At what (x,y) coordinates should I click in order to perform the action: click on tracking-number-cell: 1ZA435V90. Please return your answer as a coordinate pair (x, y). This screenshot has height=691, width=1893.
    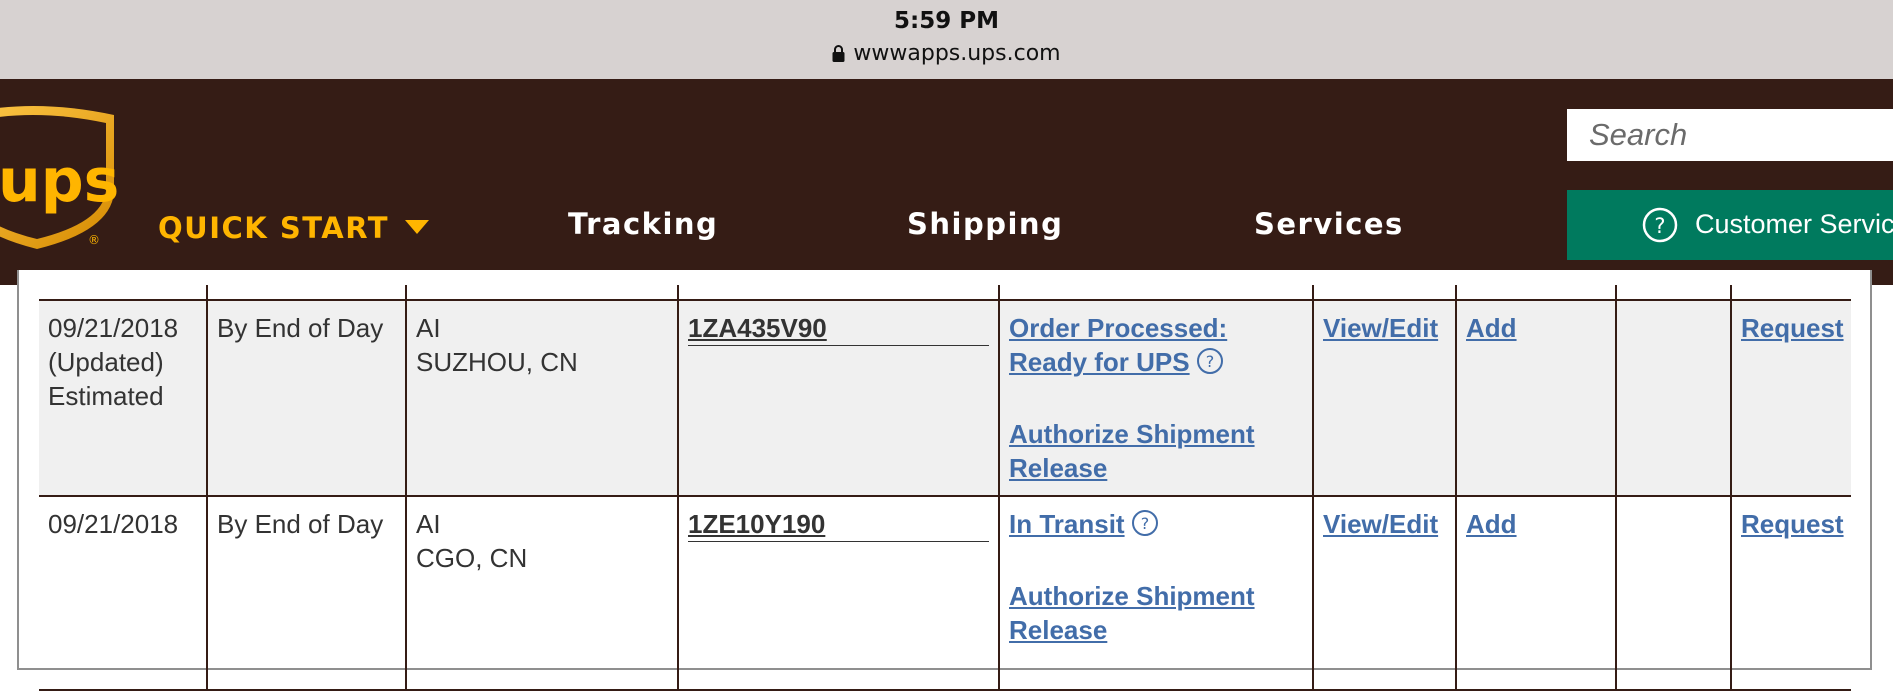
    Looking at the image, I should click on (838, 398).